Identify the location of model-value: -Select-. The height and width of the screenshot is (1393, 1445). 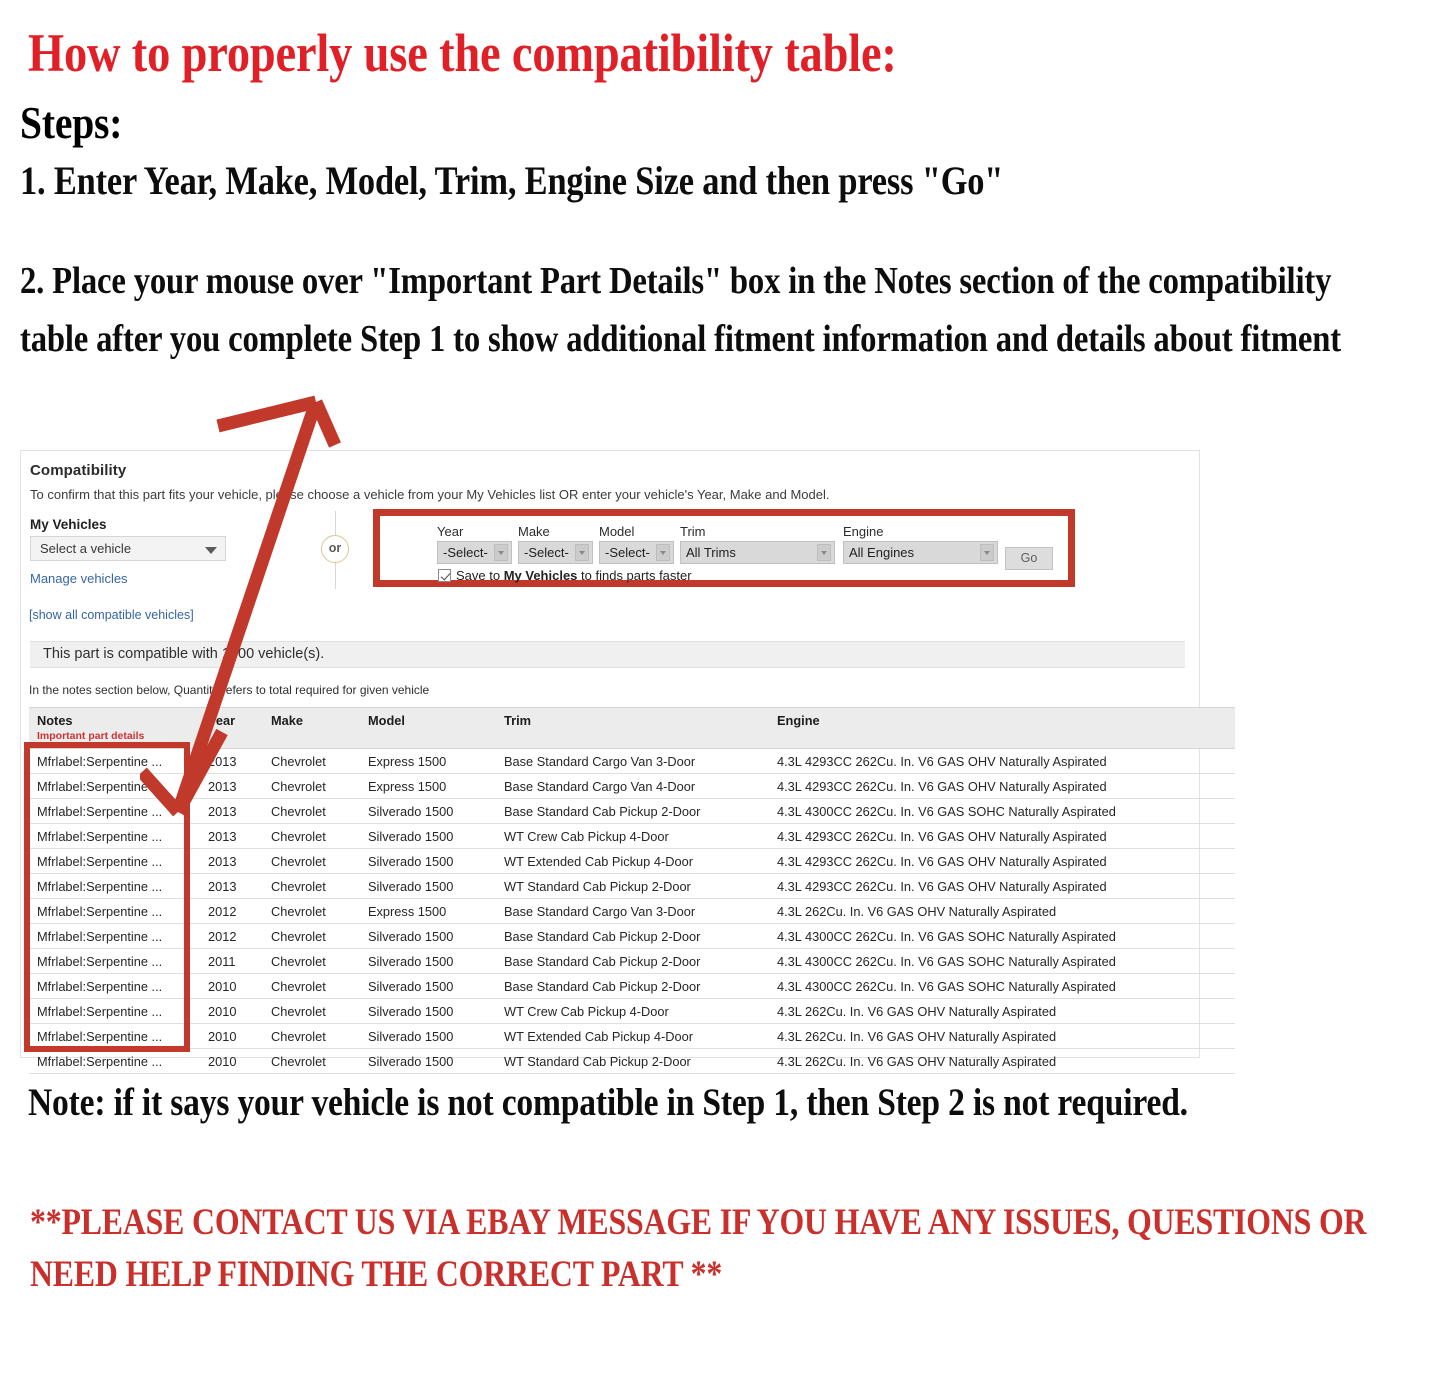
(627, 552).